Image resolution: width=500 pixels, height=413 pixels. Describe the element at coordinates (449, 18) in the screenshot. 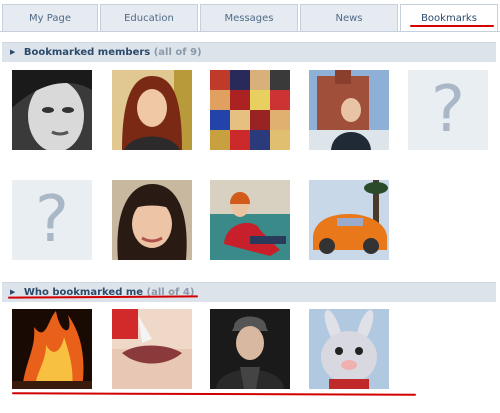

I see `tab-bookmarks: Bookmarks` at that location.